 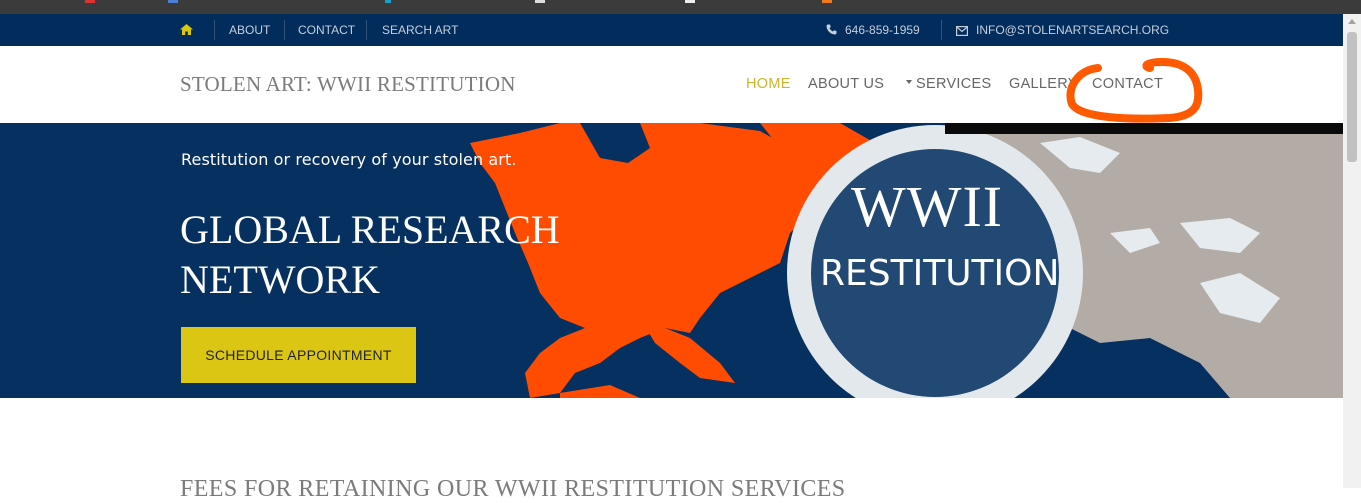 What do you see at coordinates (186, 31) in the screenshot?
I see `home-icon` at bounding box center [186, 31].